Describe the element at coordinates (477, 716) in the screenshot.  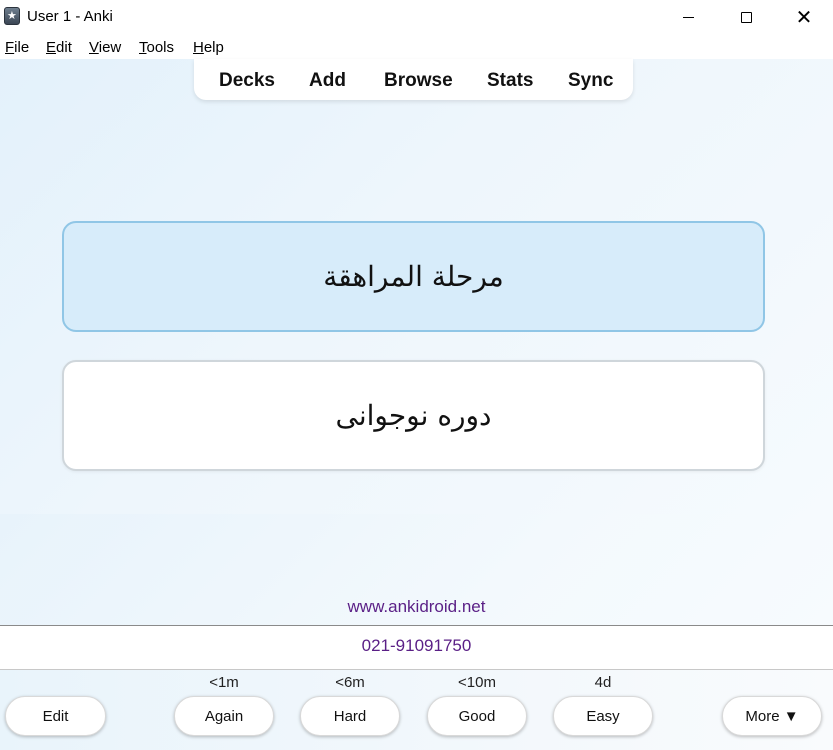
I see `good-button: Good` at that location.